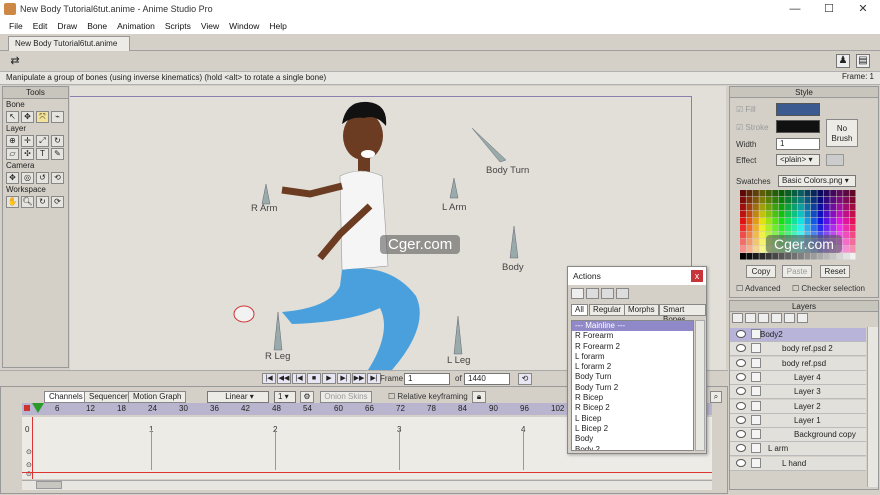 Image resolution: width=880 pixels, height=495 pixels. What do you see at coordinates (97, 26) in the screenshot?
I see `menu-bone: Bone` at bounding box center [97, 26].